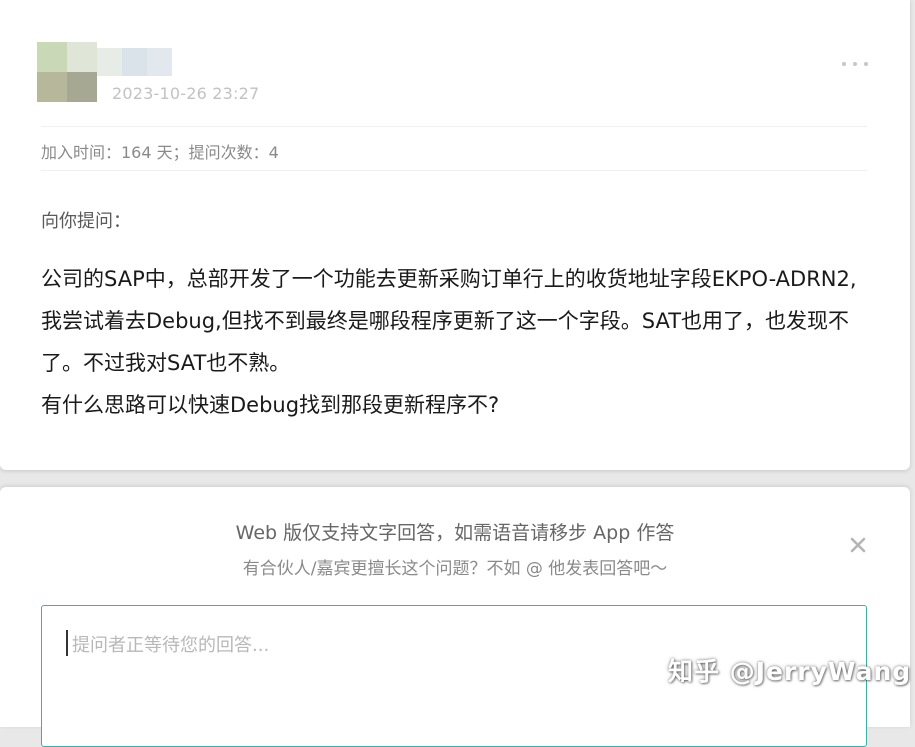 The image size is (915, 747). Describe the element at coordinates (67, 72) in the screenshot. I see `avatar` at that location.